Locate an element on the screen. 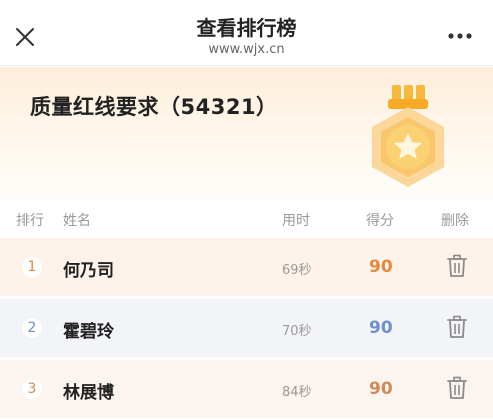 The image size is (493, 419). quiz-title: 质量红线要求（54321） is located at coordinates (154, 107).